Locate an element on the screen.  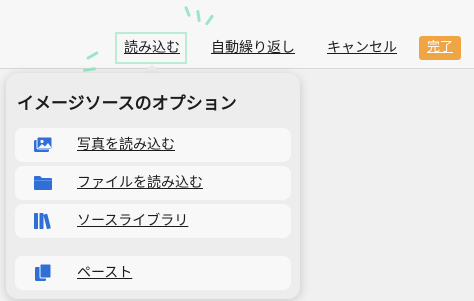
option-label: ファイルを読み込む is located at coordinates (140, 183).